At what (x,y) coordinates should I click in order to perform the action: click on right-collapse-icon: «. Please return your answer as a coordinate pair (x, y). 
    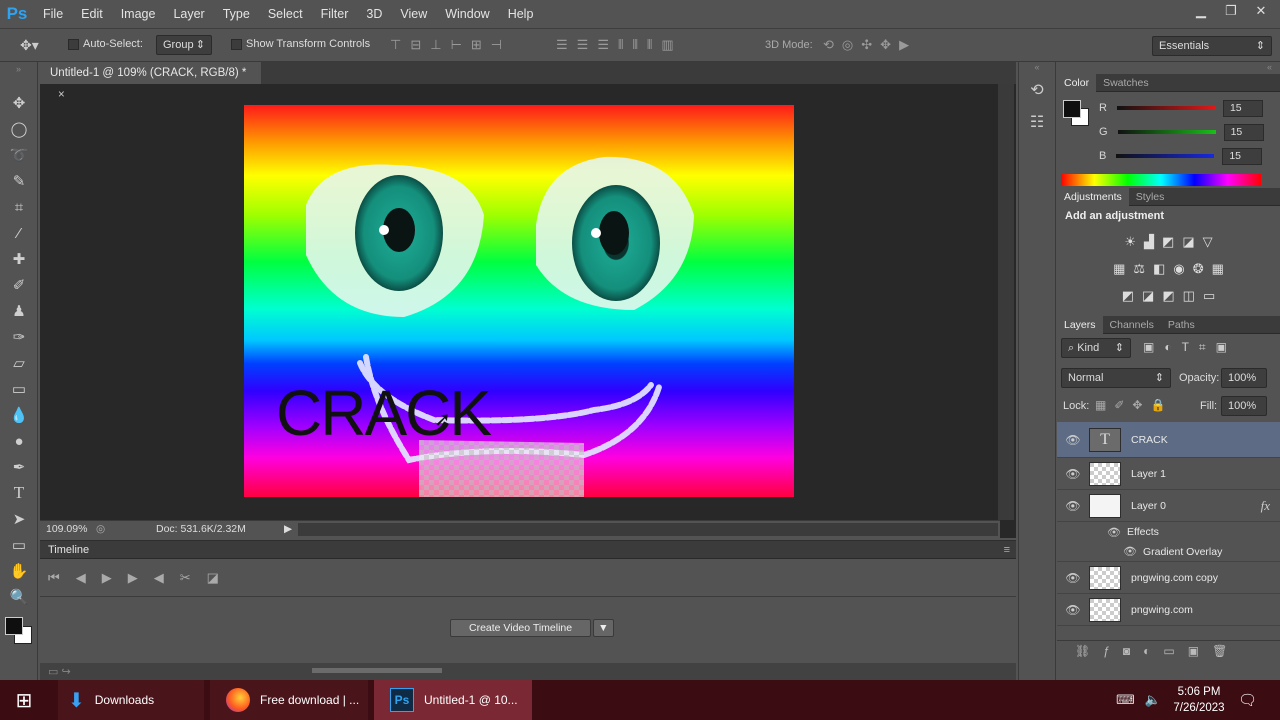
    Looking at the image, I should click on (1168, 68).